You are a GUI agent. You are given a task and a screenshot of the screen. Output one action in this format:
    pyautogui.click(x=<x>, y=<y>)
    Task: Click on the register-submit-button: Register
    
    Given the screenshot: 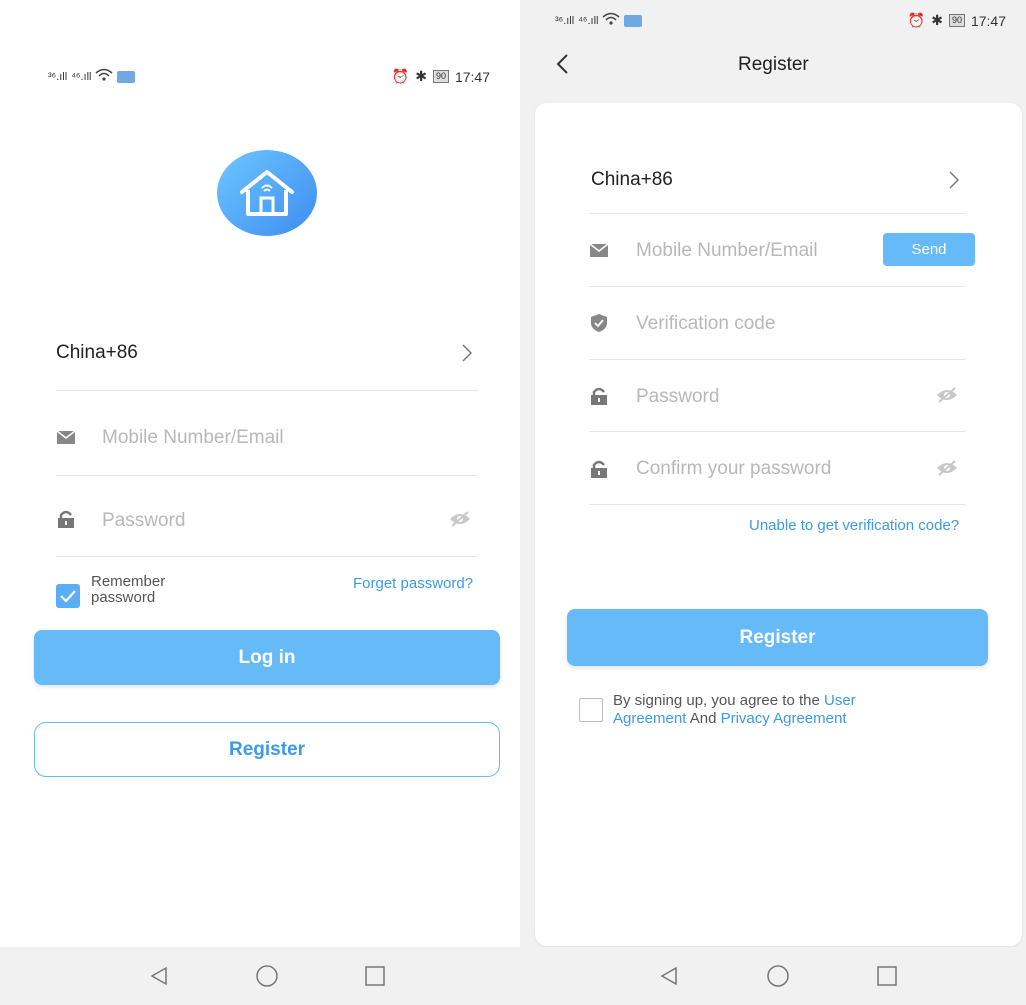 What is the action you would take?
    pyautogui.click(x=777, y=637)
    